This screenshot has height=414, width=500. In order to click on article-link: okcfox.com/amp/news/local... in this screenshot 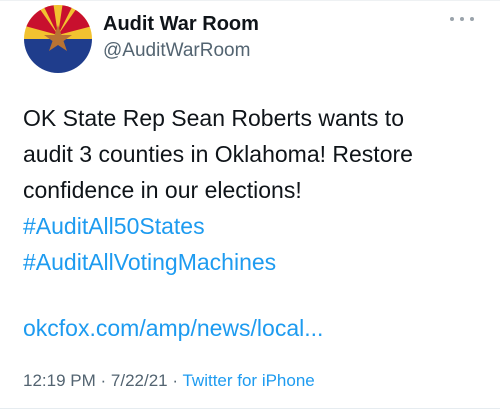, I will do `click(173, 328)`.